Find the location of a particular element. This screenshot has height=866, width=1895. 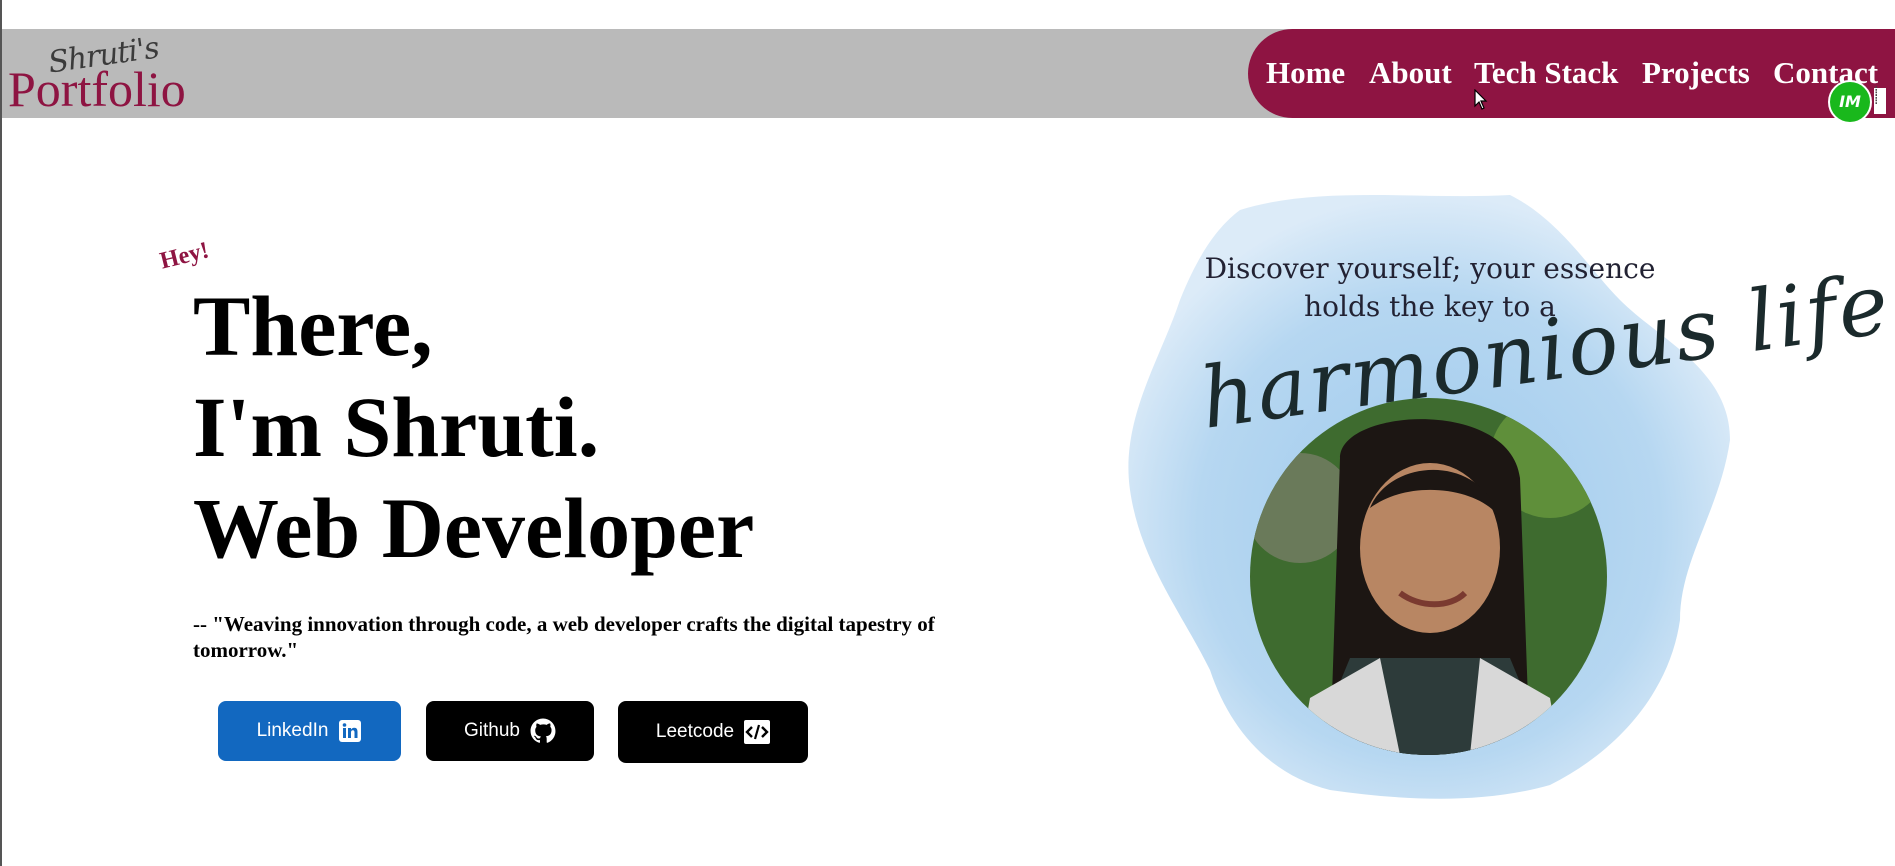

headline-line-3: Web Developer is located at coordinates (474, 528).